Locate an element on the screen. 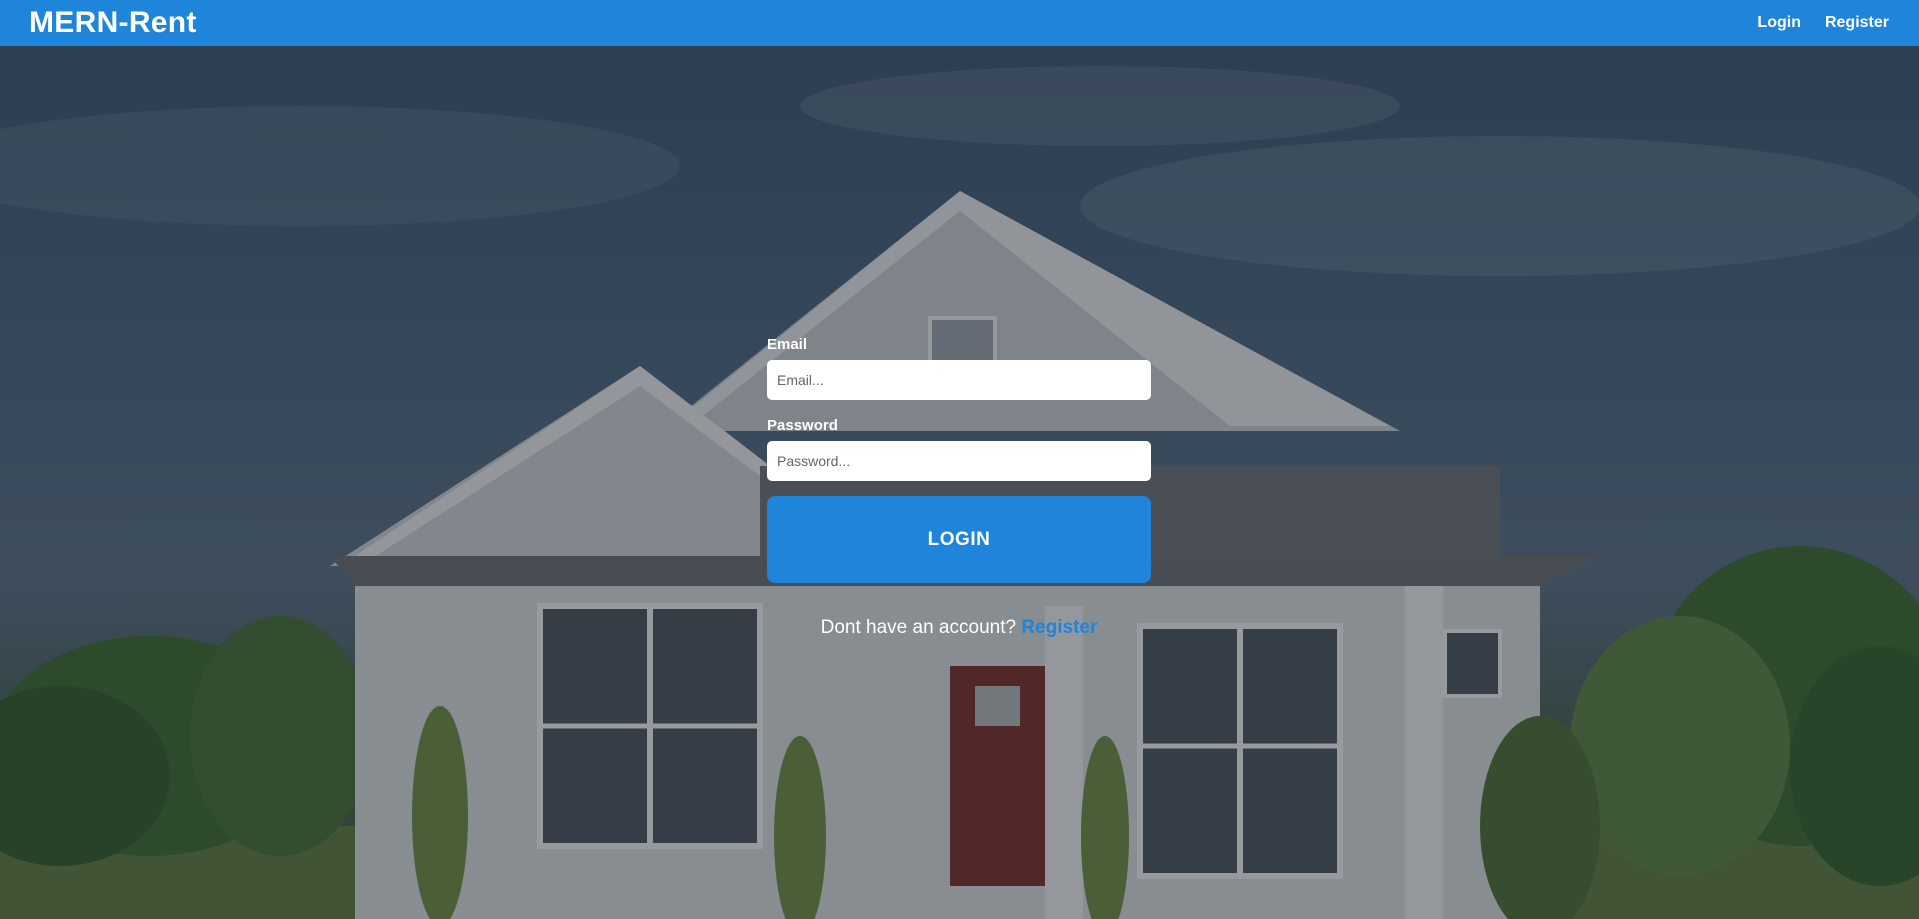 The width and height of the screenshot is (1919, 919). top-navbar: MERN-Rent Login Register is located at coordinates (959, 23).